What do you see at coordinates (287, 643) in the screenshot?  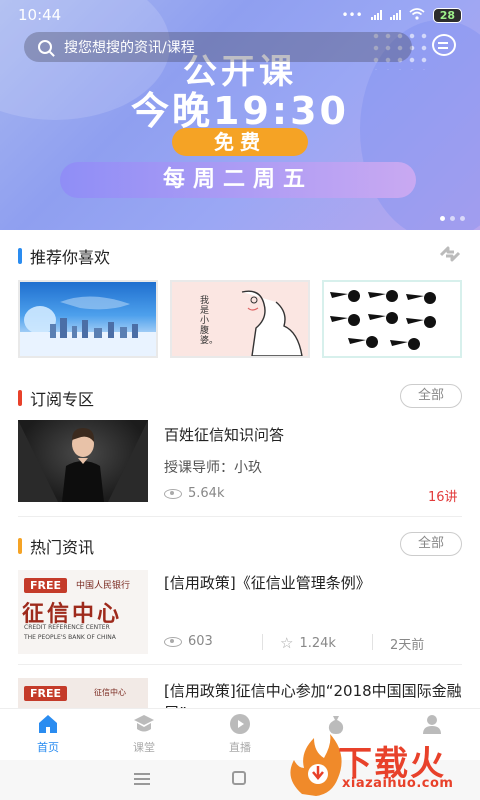 I see `star-icon: ☆` at bounding box center [287, 643].